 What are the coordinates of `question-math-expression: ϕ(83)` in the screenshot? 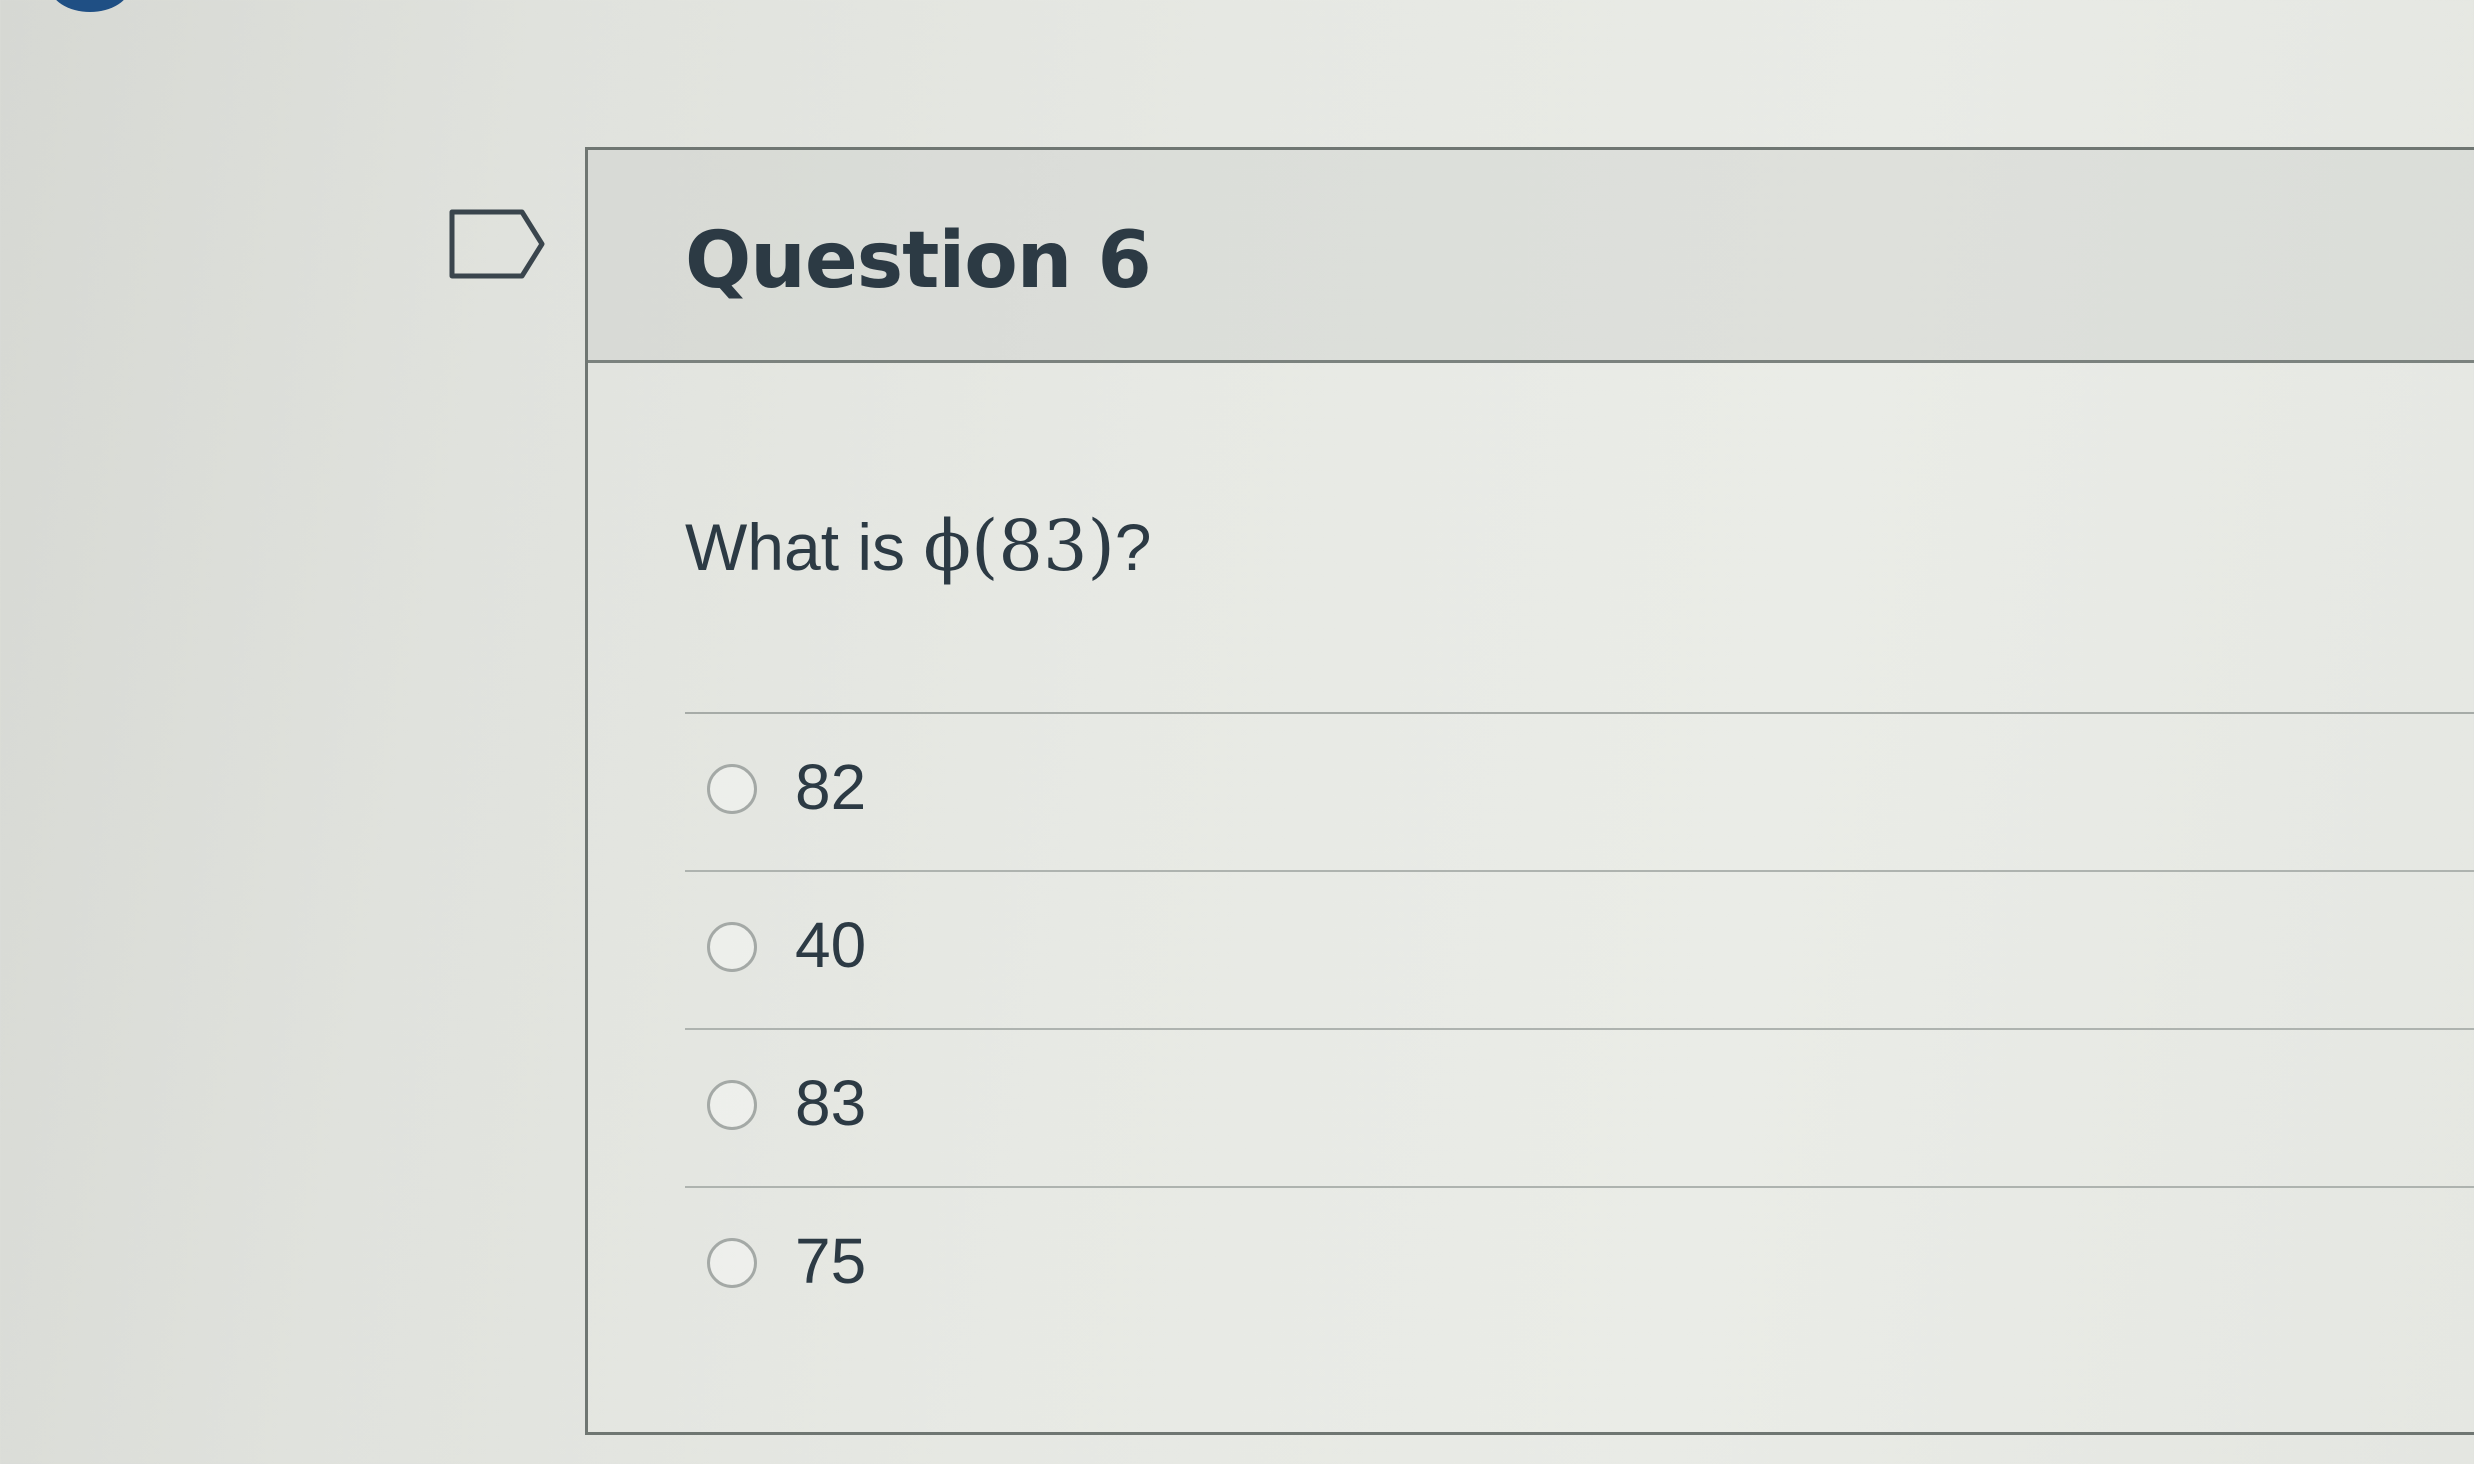 It's located at (1019, 546).